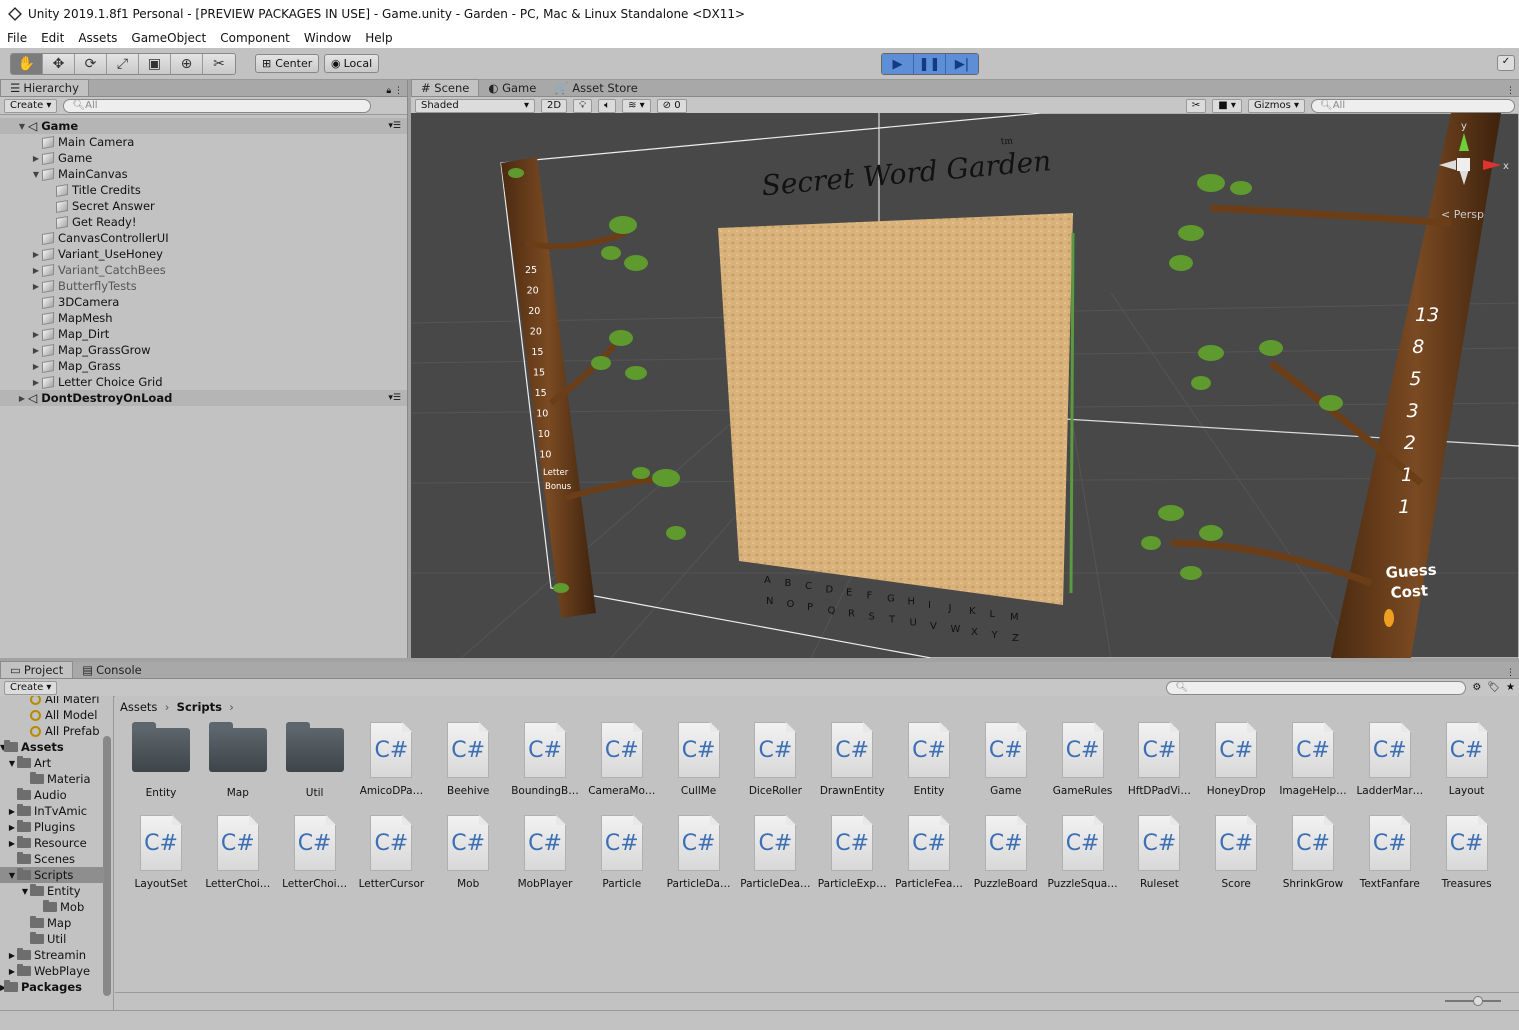 Image resolution: width=1519 pixels, height=1030 pixels. What do you see at coordinates (512, 87) in the screenshot?
I see `tab-game: ◐ Game` at bounding box center [512, 87].